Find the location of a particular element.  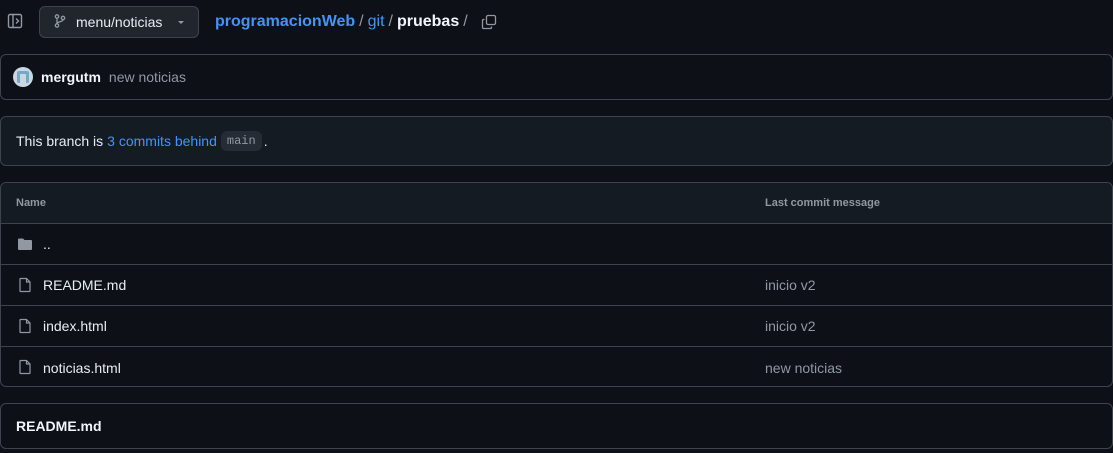

avatar is located at coordinates (23, 77).